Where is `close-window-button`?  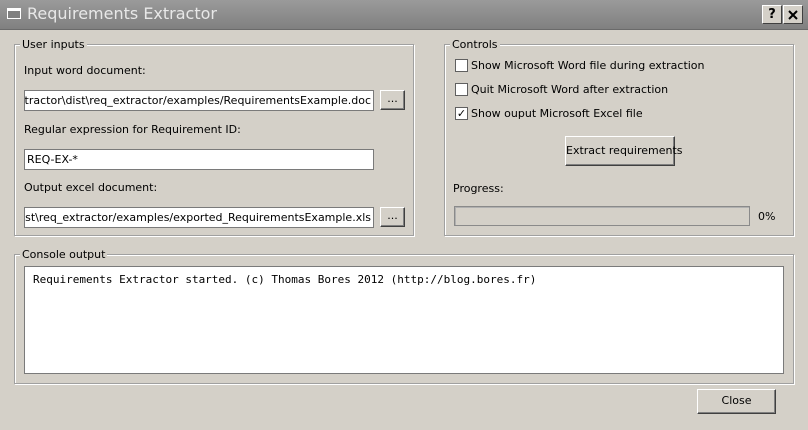
close-window-button is located at coordinates (793, 14).